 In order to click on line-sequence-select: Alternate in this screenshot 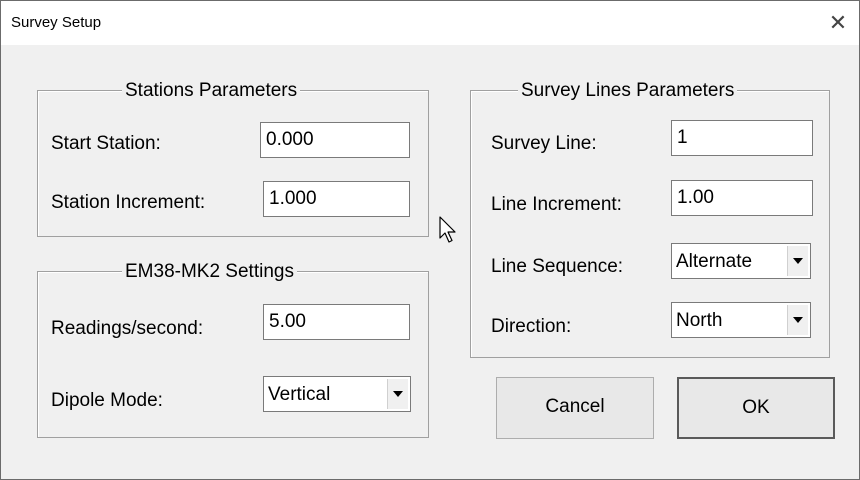, I will do `click(741, 261)`.